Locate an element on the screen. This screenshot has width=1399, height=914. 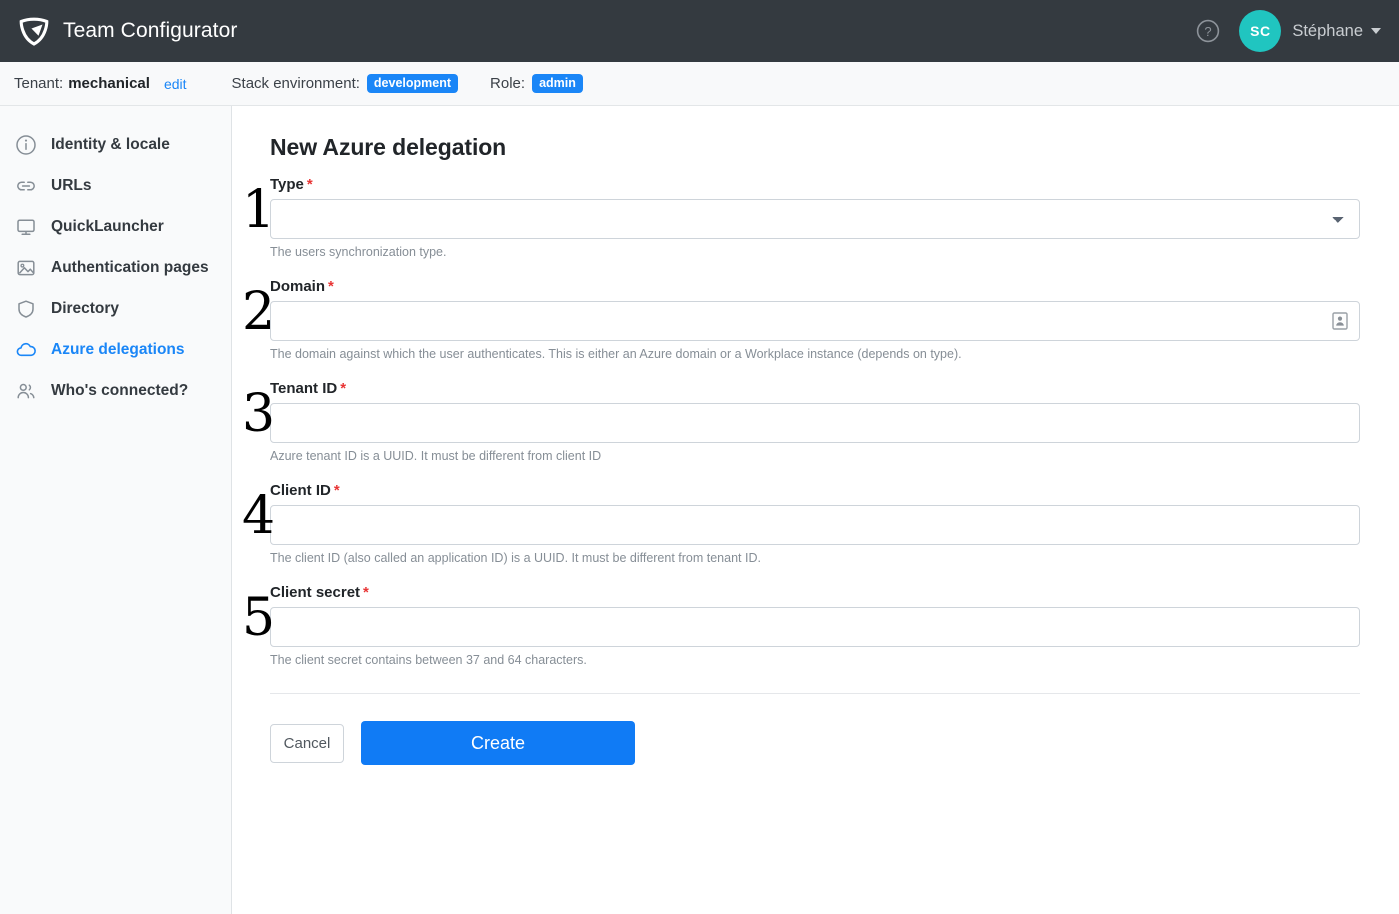
sidebar-item-azure-delegations: Azure delegations is located at coordinates (115, 349).